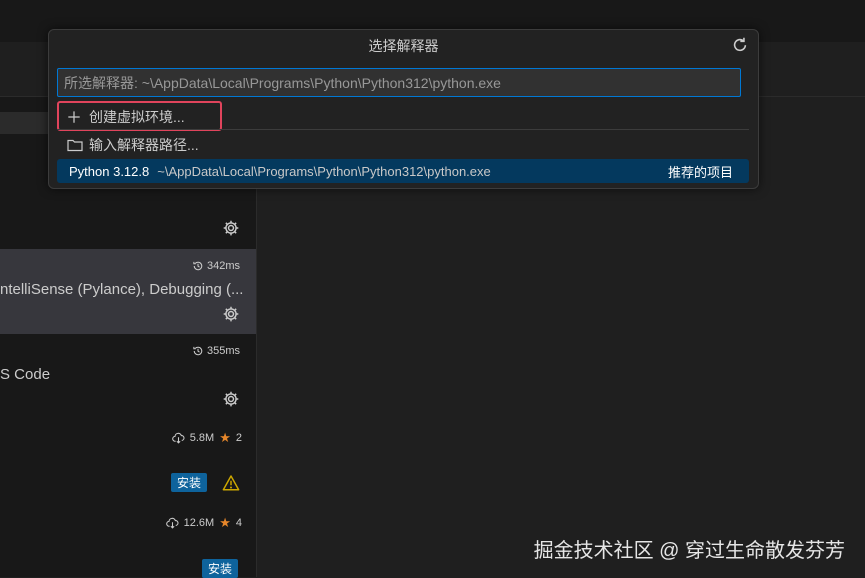 The width and height of the screenshot is (865, 578). Describe the element at coordinates (128, 376) in the screenshot. I see `extension-item: 355ms S Code` at that location.